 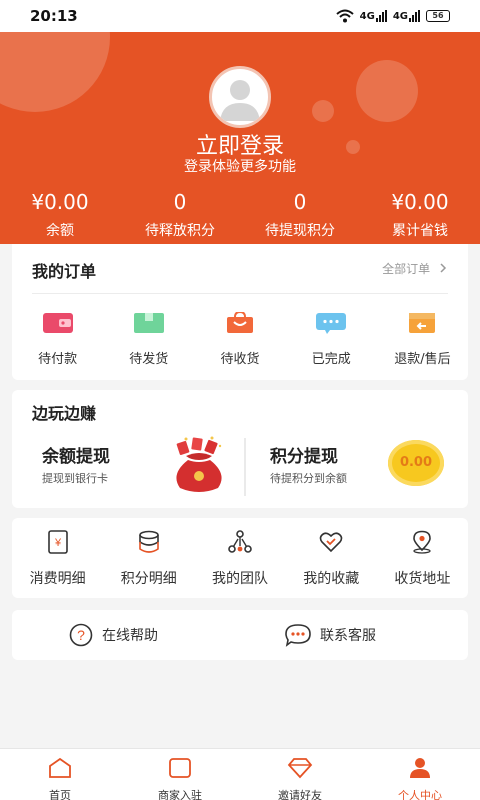 What do you see at coordinates (240, 100) in the screenshot?
I see `user-icon` at bounding box center [240, 100].